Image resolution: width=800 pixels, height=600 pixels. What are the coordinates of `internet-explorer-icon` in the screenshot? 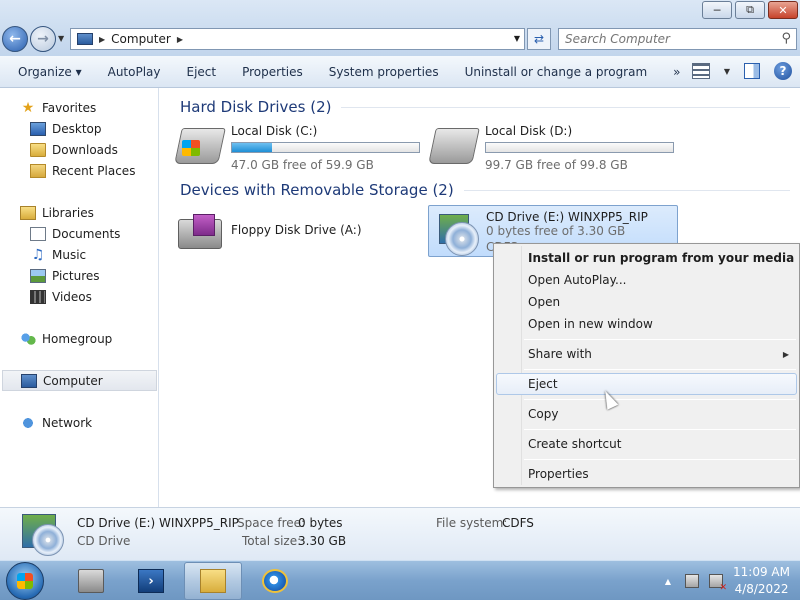 It's located at (275, 581).